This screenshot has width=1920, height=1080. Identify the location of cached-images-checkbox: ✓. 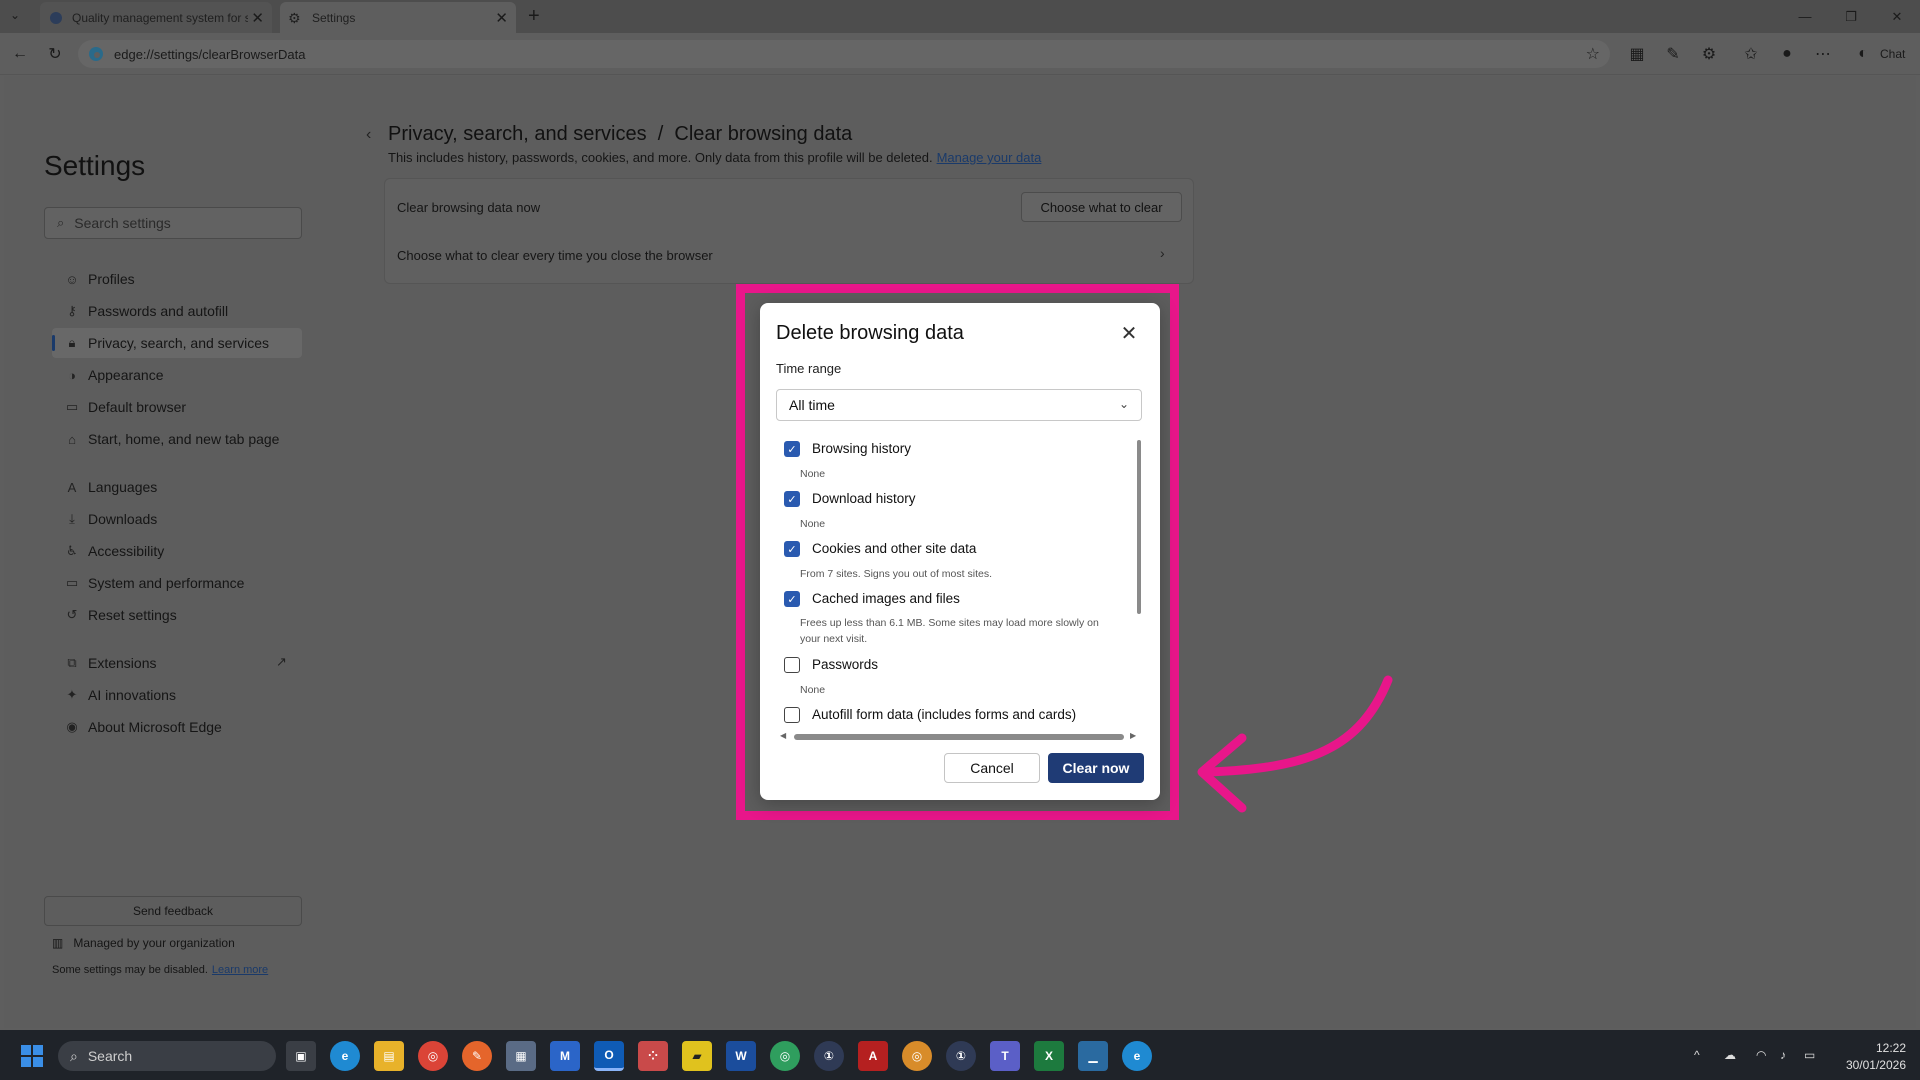
(792, 599).